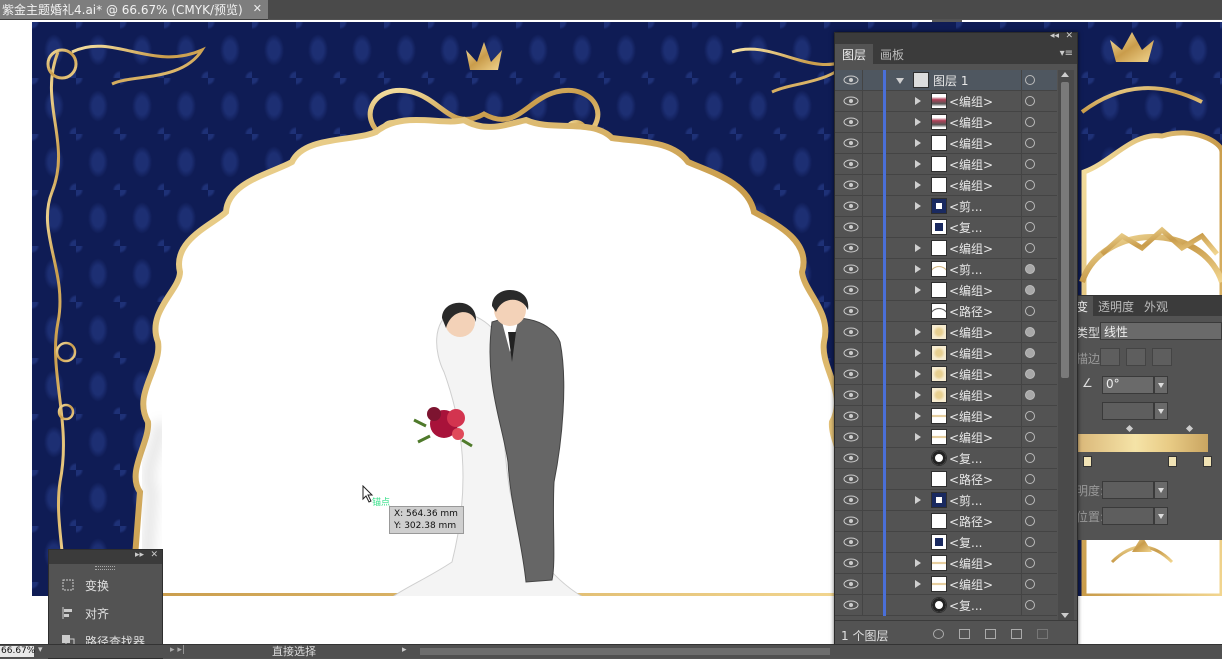 The image size is (1222, 659). I want to click on location-dropdown, so click(1161, 516).